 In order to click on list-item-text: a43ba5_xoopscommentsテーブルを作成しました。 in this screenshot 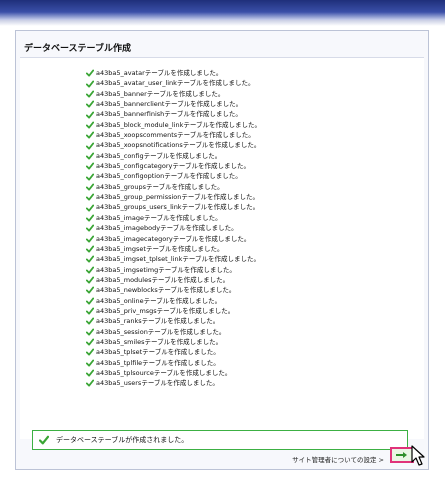, I will do `click(175, 135)`.